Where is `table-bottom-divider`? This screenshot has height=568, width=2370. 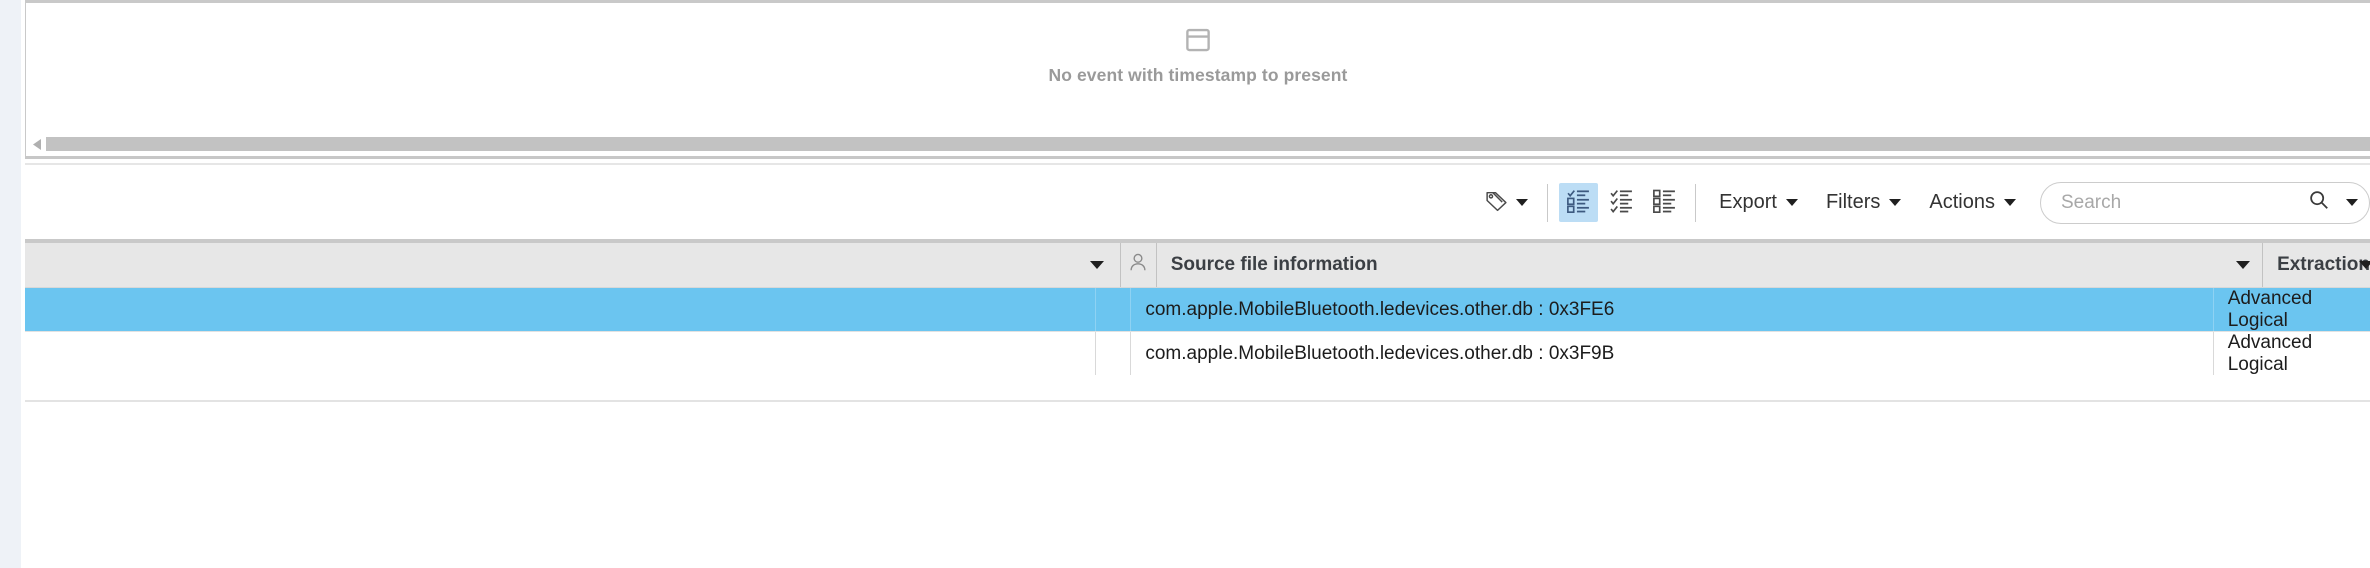
table-bottom-divider is located at coordinates (1197, 401).